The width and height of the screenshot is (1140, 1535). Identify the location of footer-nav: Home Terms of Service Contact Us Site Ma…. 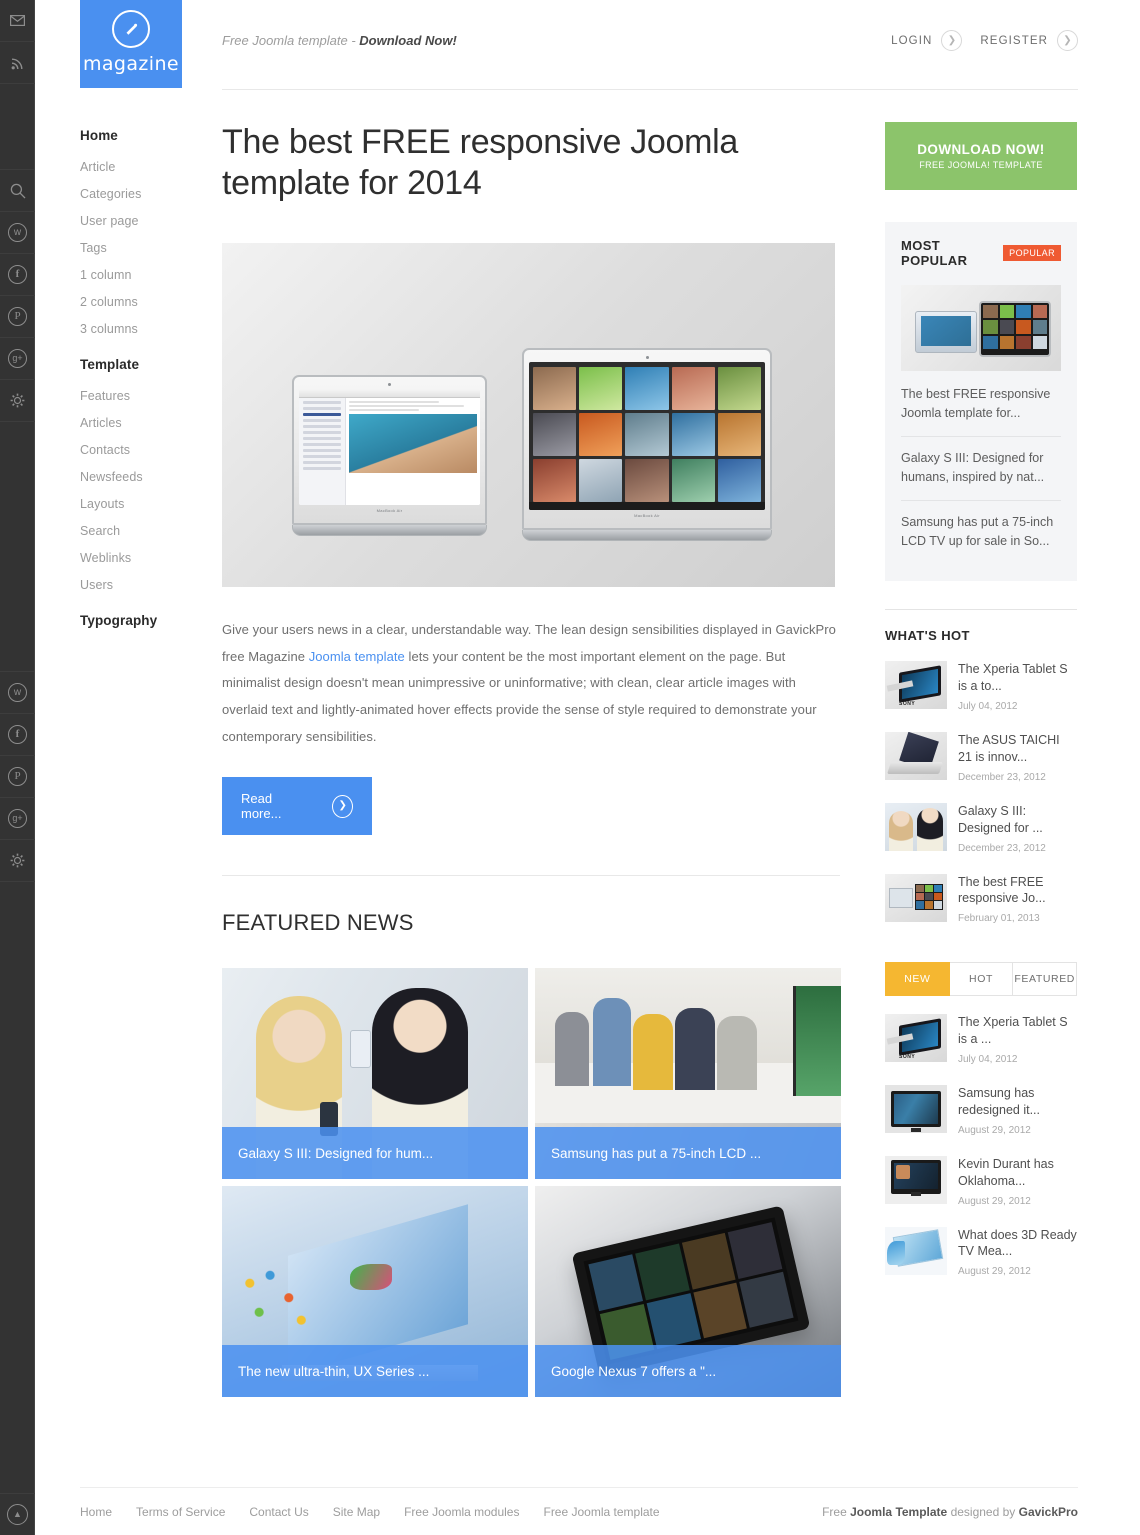
(370, 1512).